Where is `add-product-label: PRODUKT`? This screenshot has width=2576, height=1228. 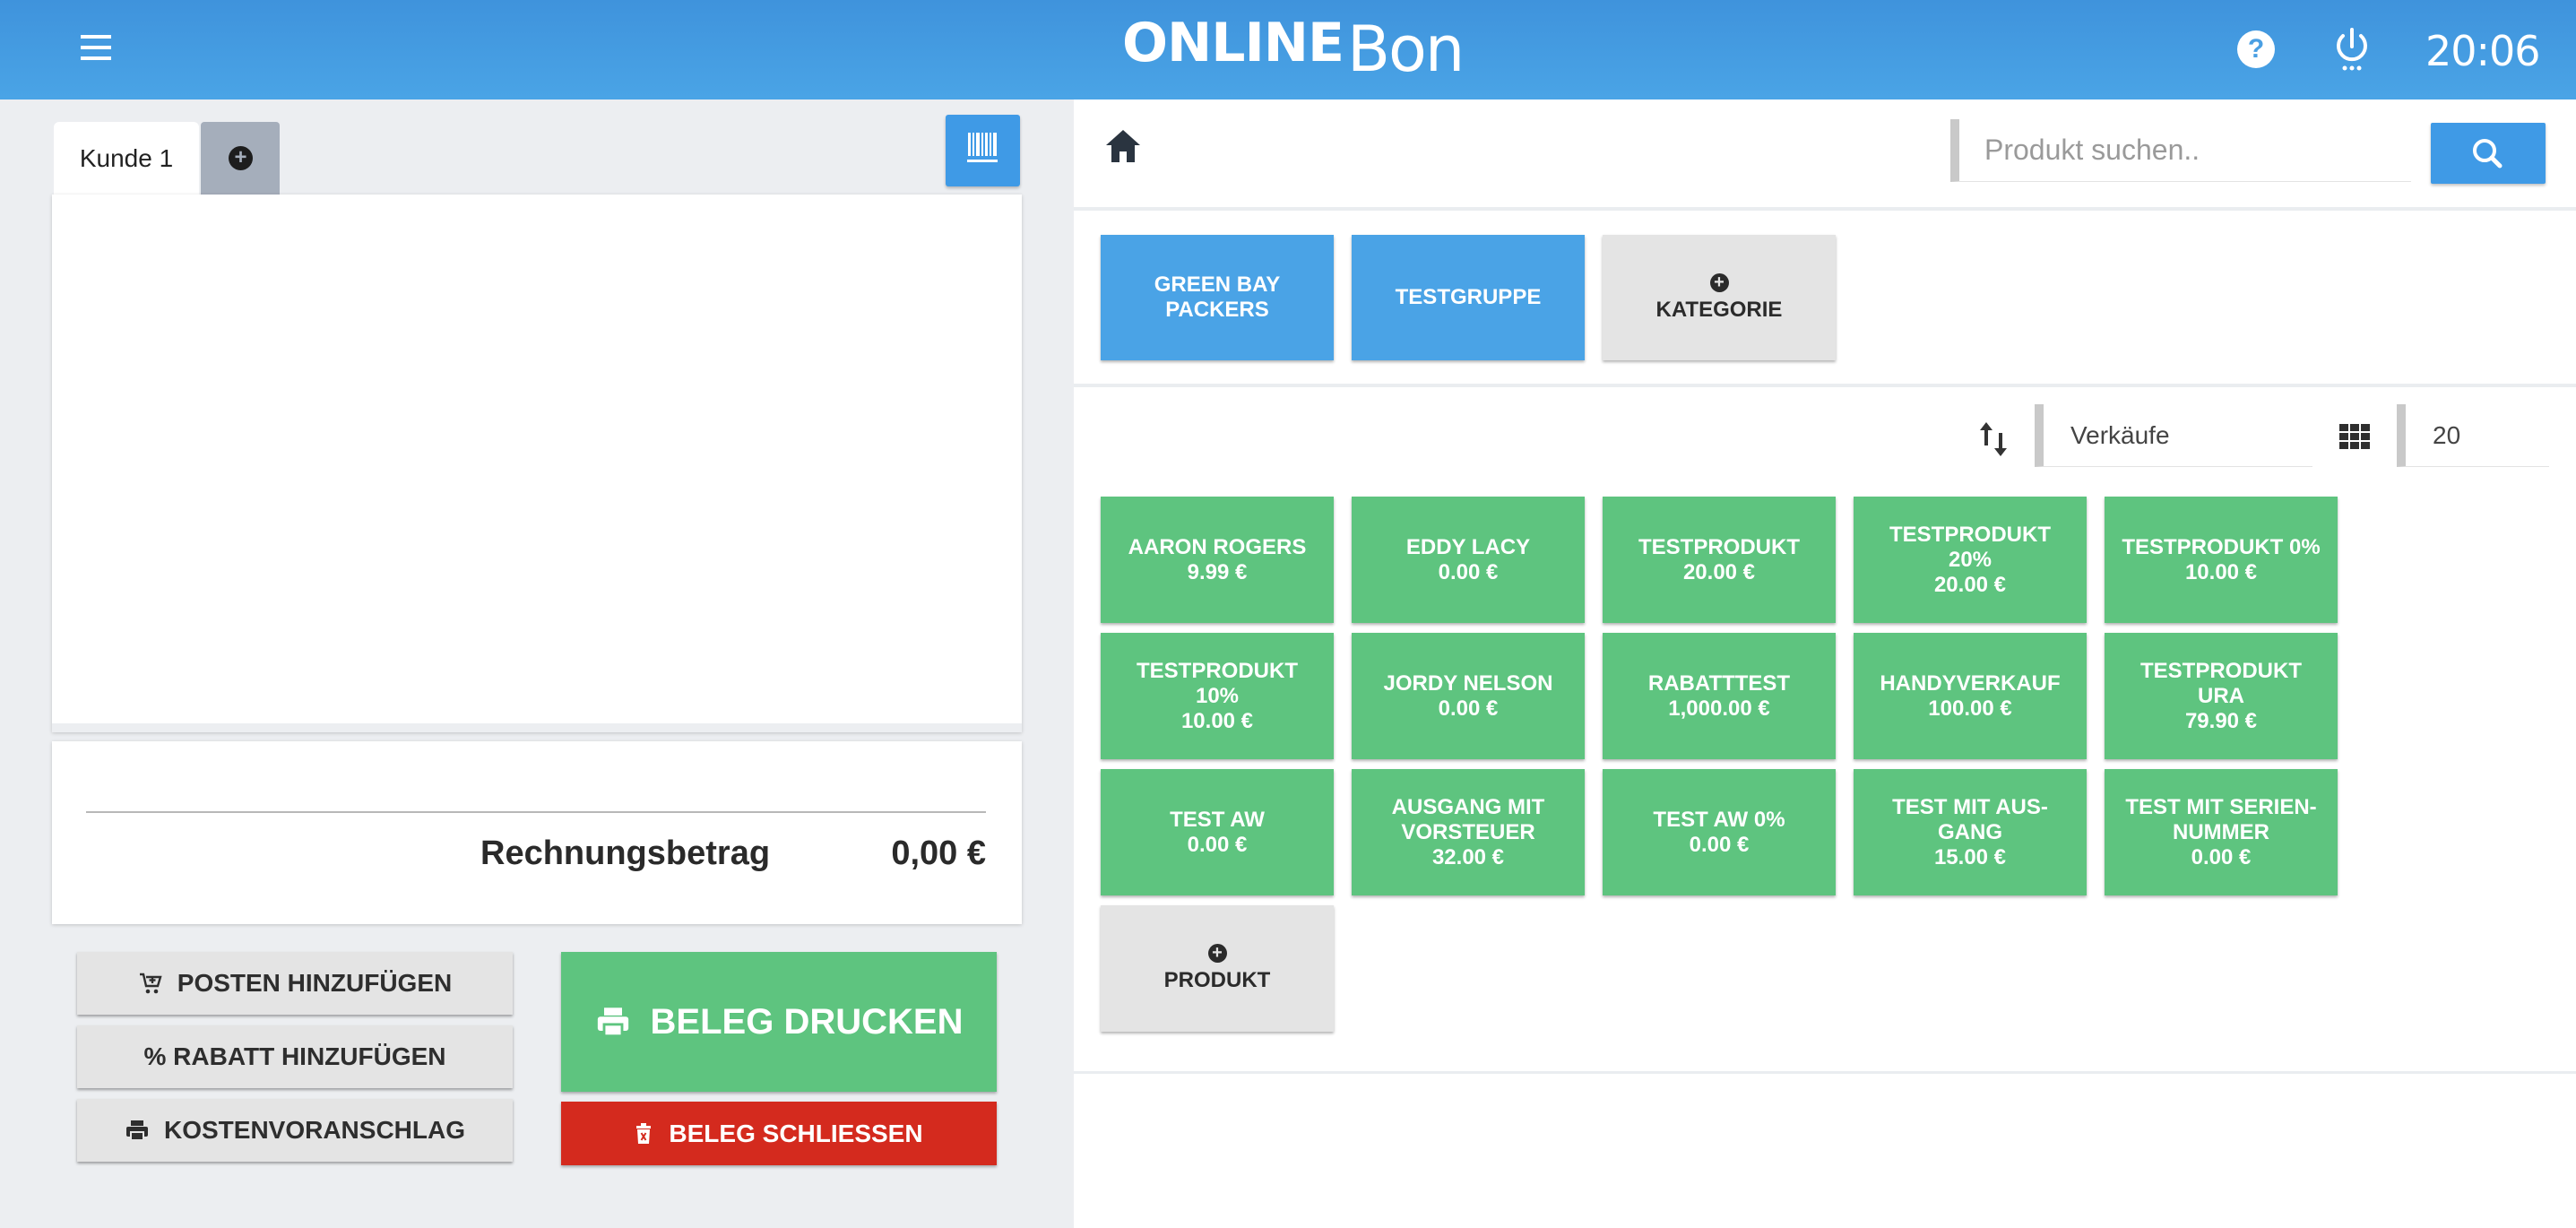 add-product-label: PRODUKT is located at coordinates (1217, 980).